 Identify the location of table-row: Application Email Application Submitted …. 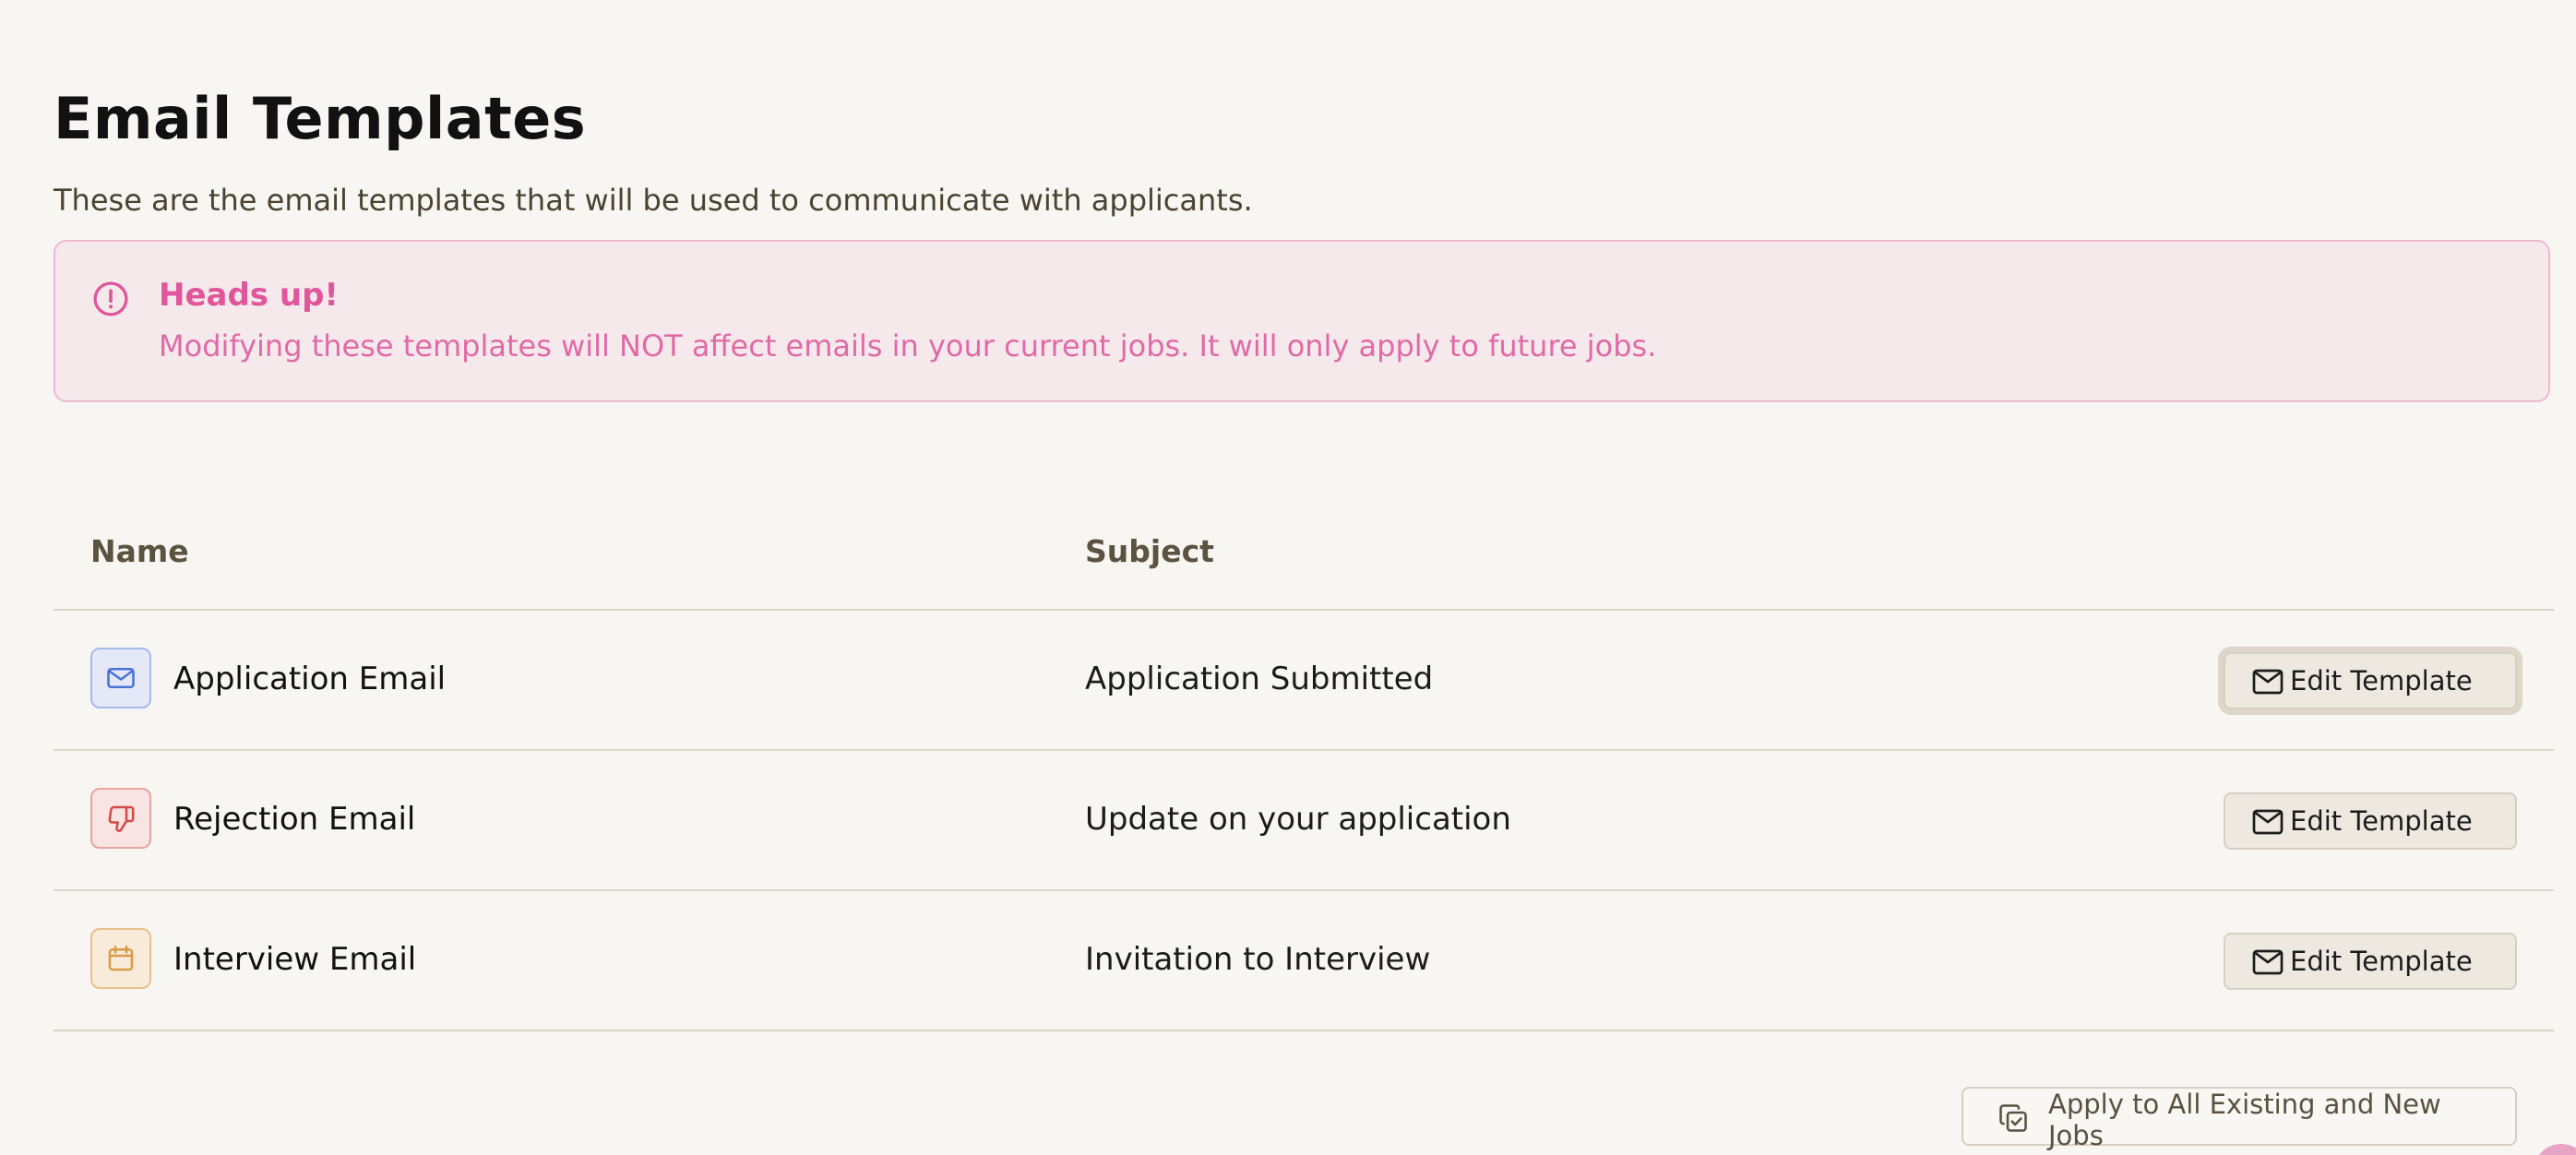
(1304, 681).